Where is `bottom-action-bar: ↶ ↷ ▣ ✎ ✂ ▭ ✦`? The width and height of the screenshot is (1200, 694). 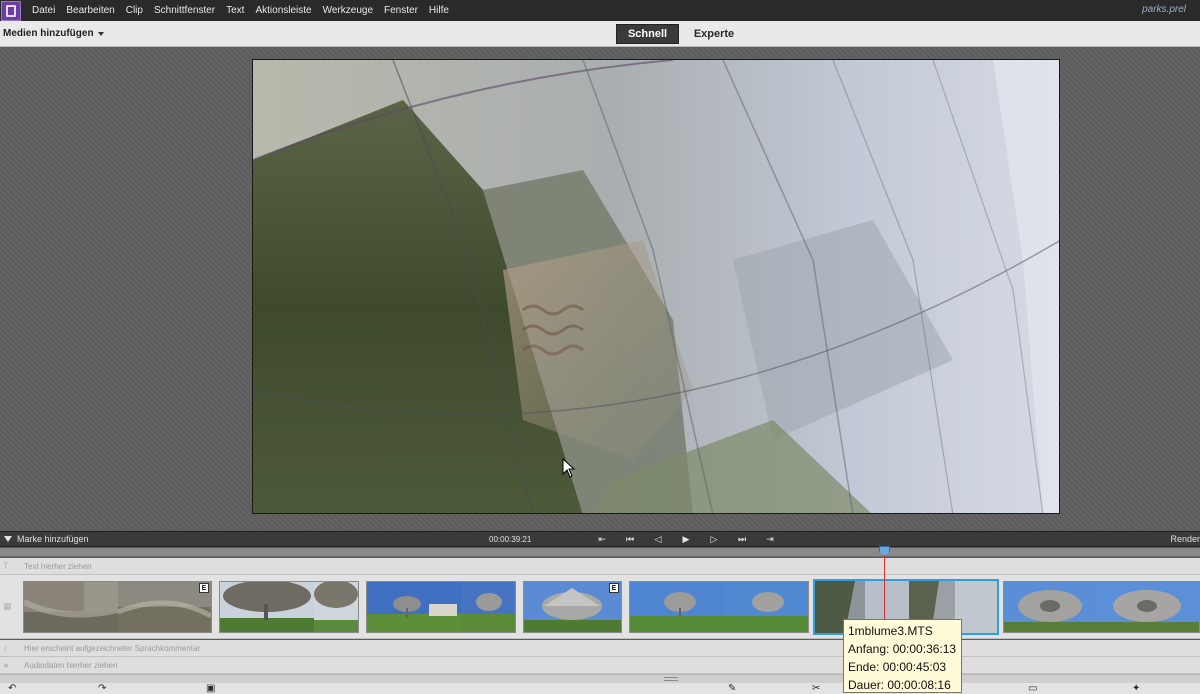
bottom-action-bar: ↶ ↷ ▣ ✎ ✂ ▭ ✦ is located at coordinates (600, 688).